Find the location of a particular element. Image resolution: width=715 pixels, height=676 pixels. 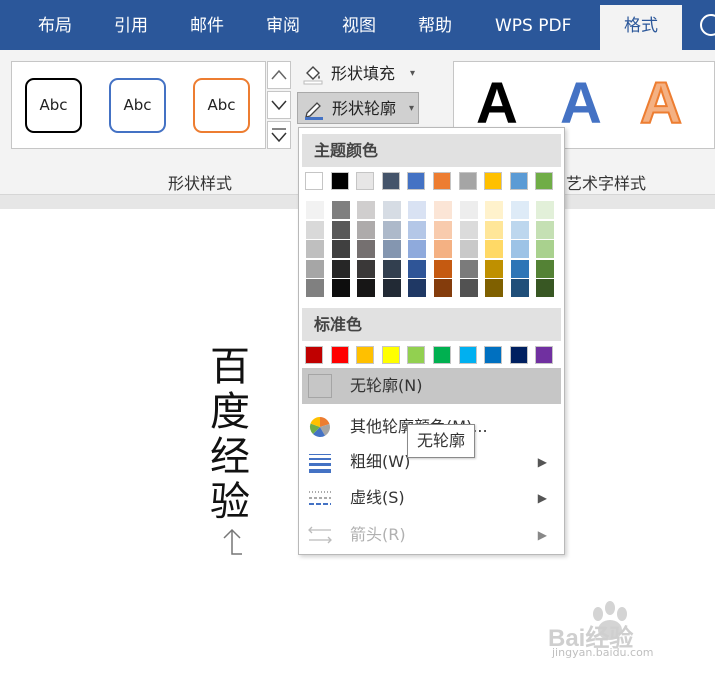

submenu-arrow-icon: ▶ is located at coordinates (542, 535).